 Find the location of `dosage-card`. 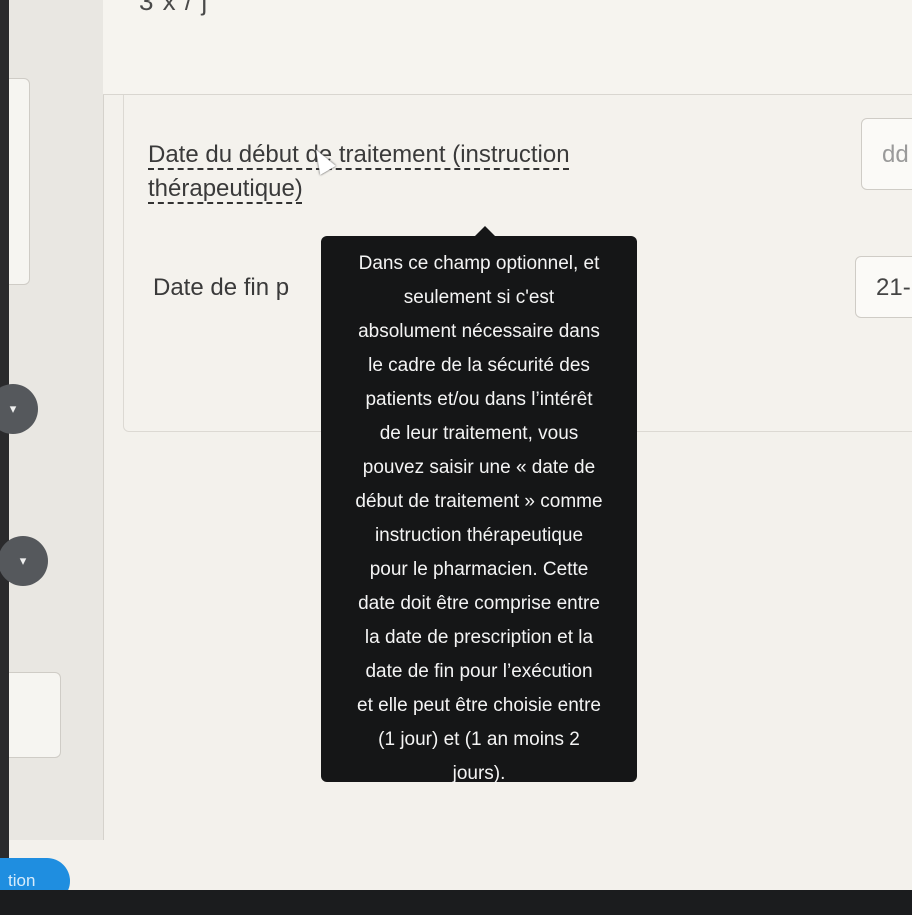

dosage-card is located at coordinates (507, 47).